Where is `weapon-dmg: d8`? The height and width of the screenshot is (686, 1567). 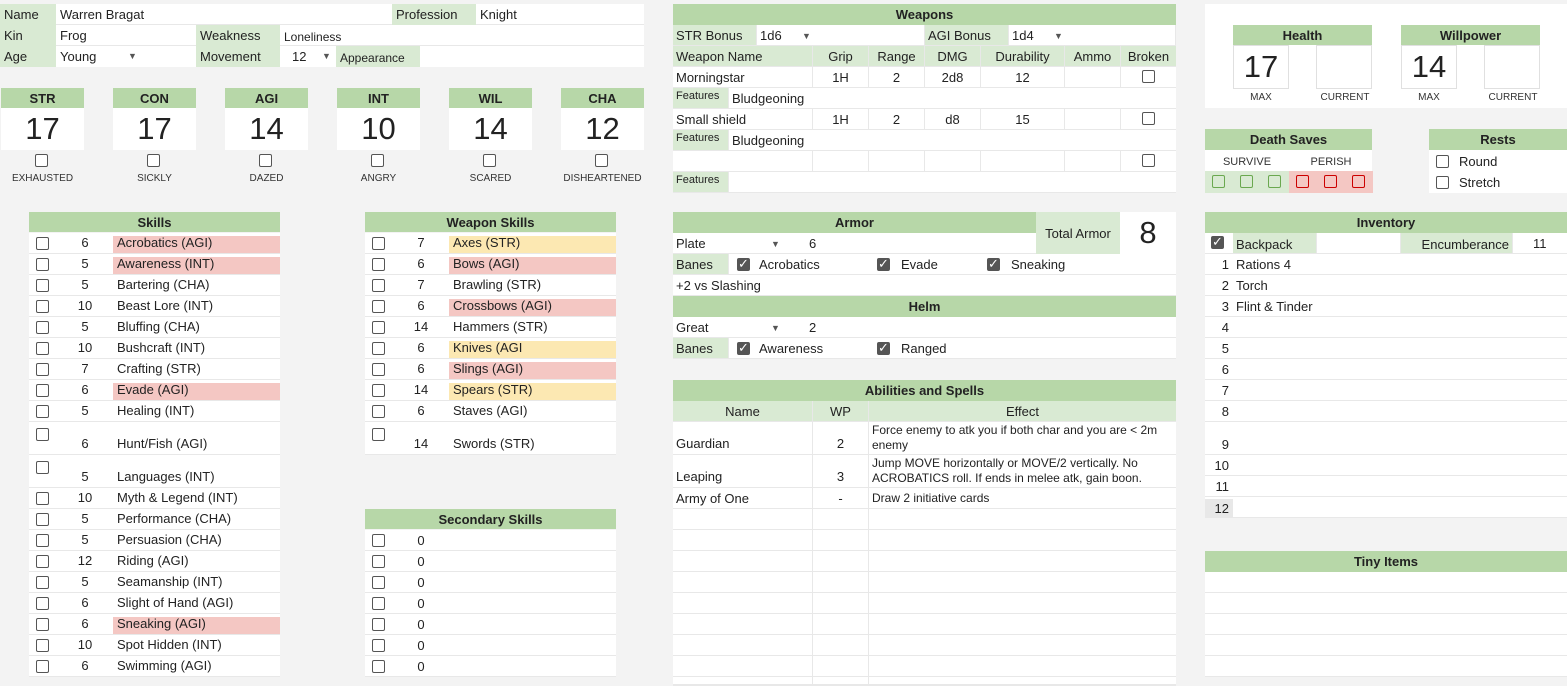 weapon-dmg: d8 is located at coordinates (953, 119).